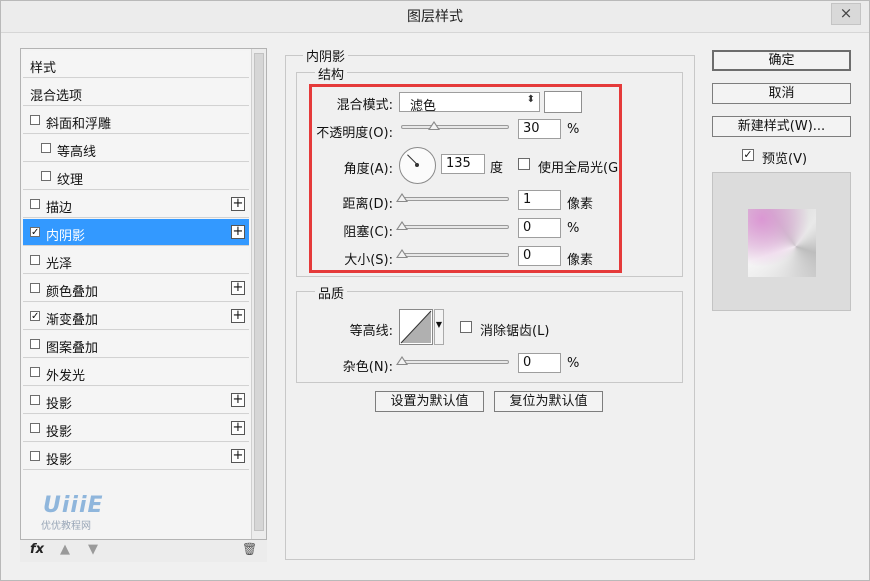  Describe the element at coordinates (136, 288) in the screenshot. I see `style-list-item: 颜色叠加 +` at that location.